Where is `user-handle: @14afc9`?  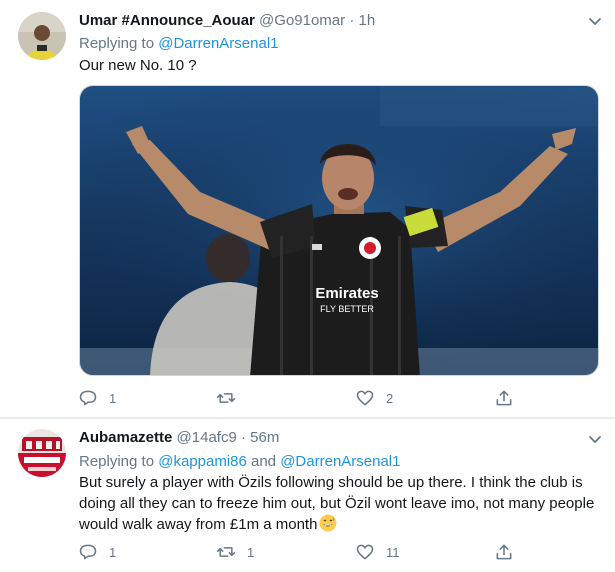 user-handle: @14afc9 is located at coordinates (207, 437).